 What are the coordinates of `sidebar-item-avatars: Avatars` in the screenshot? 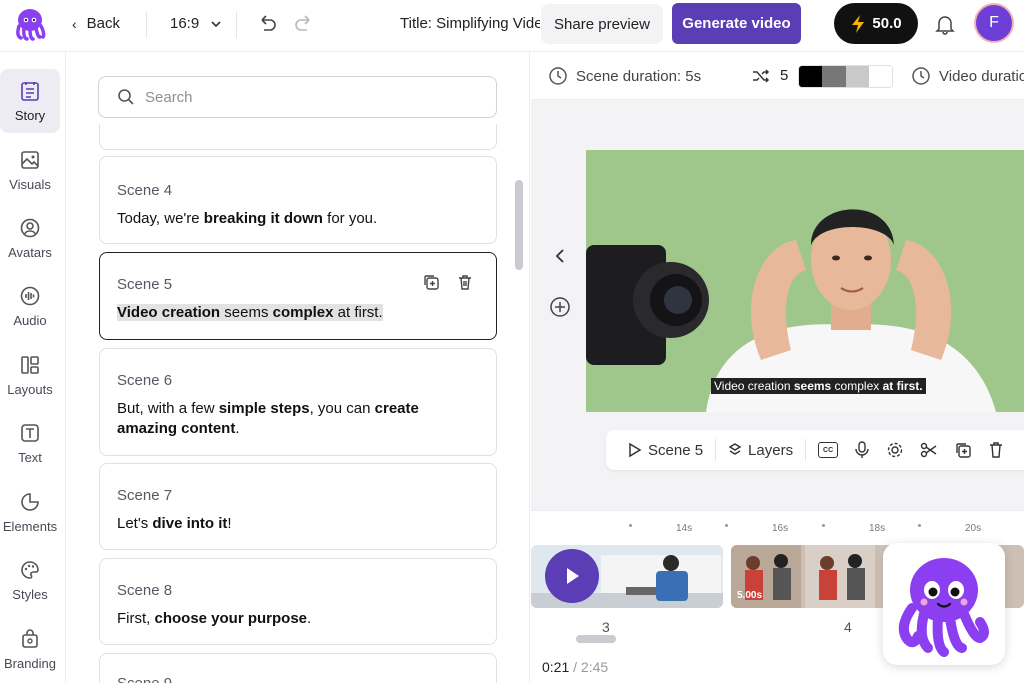 It's located at (30, 238).